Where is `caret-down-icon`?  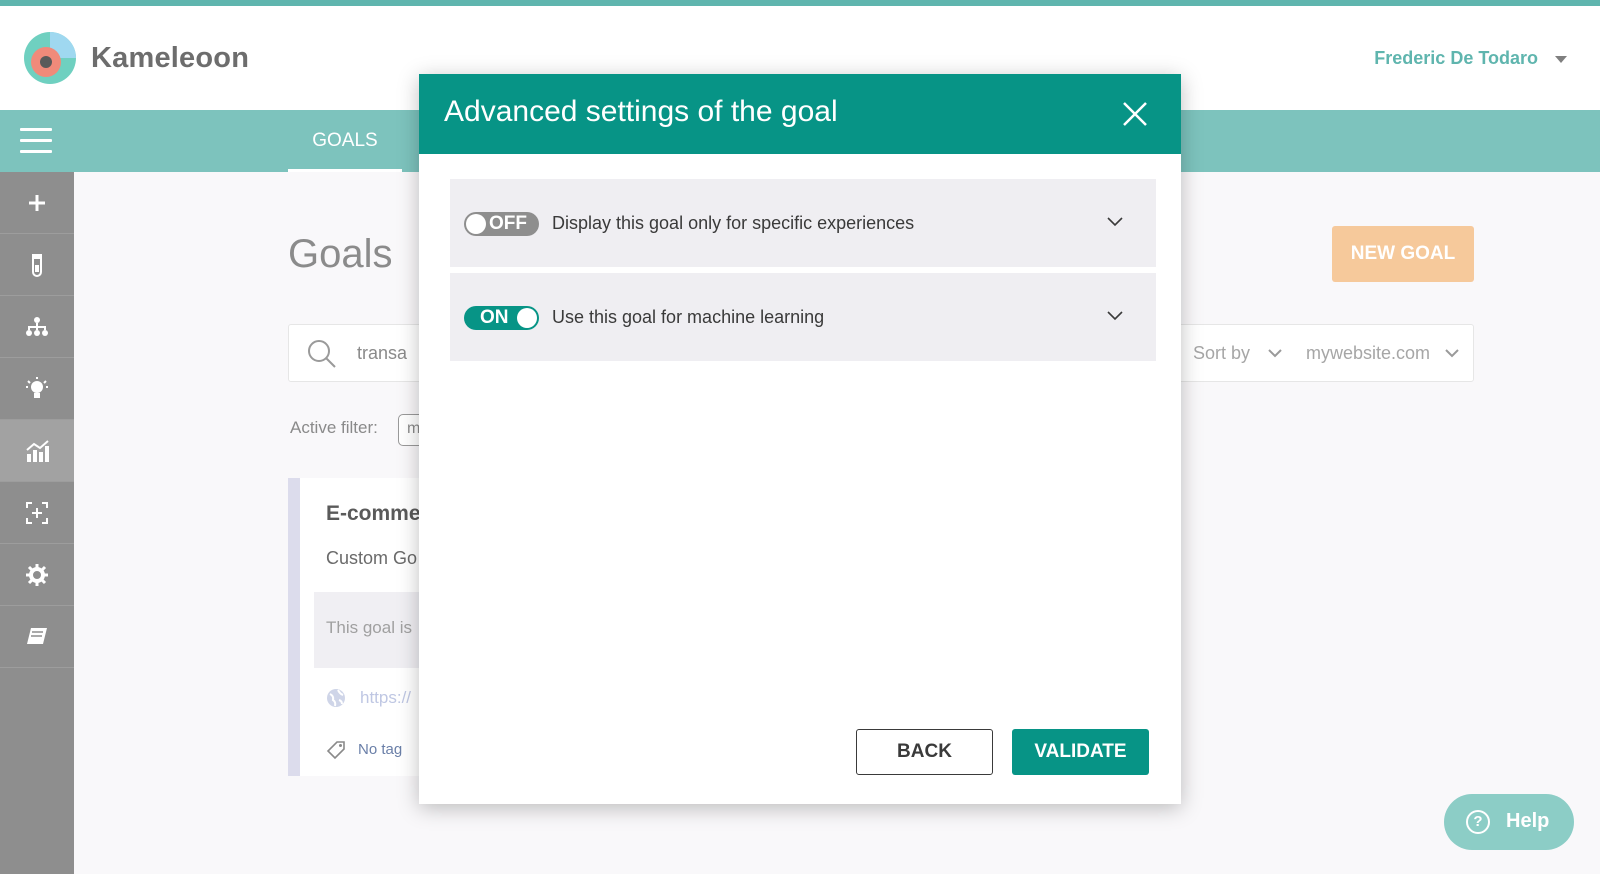 caret-down-icon is located at coordinates (1561, 59).